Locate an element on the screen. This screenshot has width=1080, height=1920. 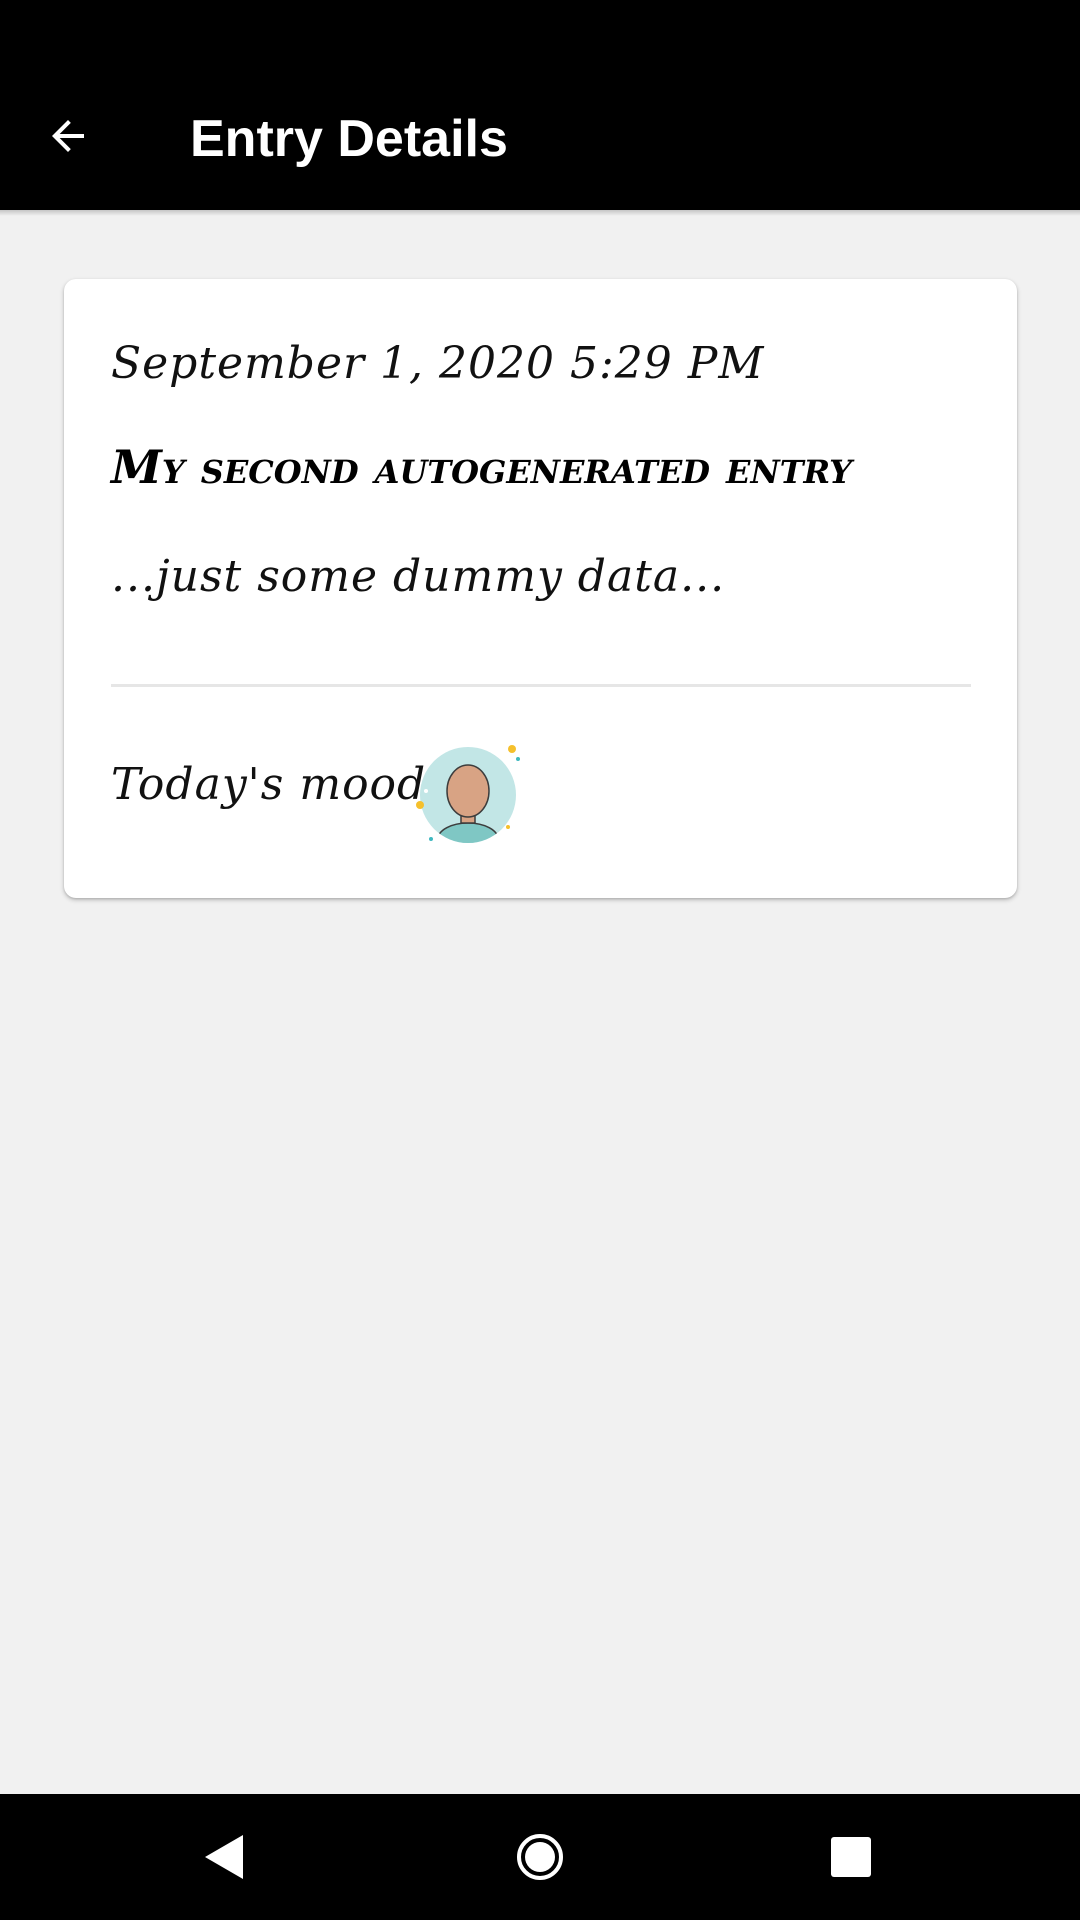
system-navigation-bar is located at coordinates (540, 1857).